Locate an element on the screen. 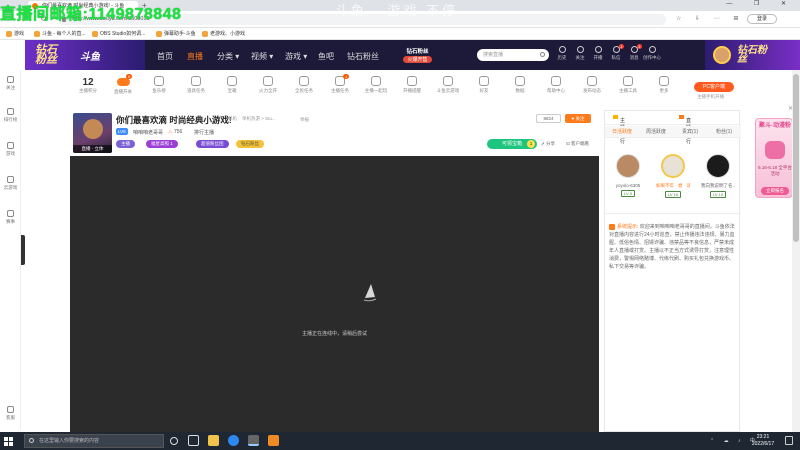 The height and width of the screenshot is (450, 800). bookmark-item: 老游戏、小游戏 is located at coordinates (223, 34).